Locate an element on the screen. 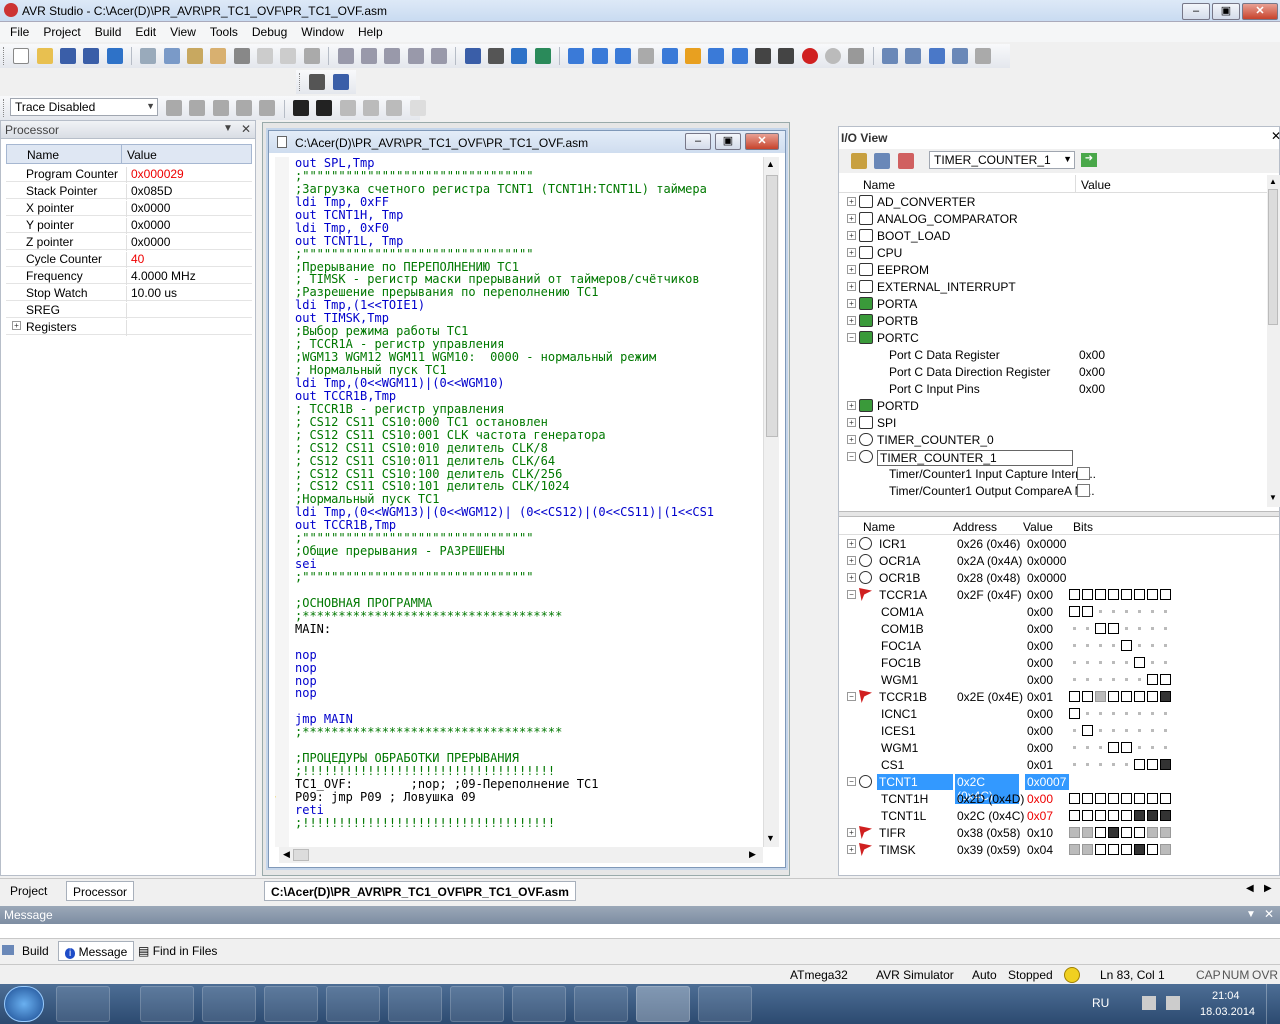 This screenshot has width=1280, height=1024. io-register-row: + OCR1A 0x2A (0x4A) 0x0000 is located at coordinates (1059, 560).